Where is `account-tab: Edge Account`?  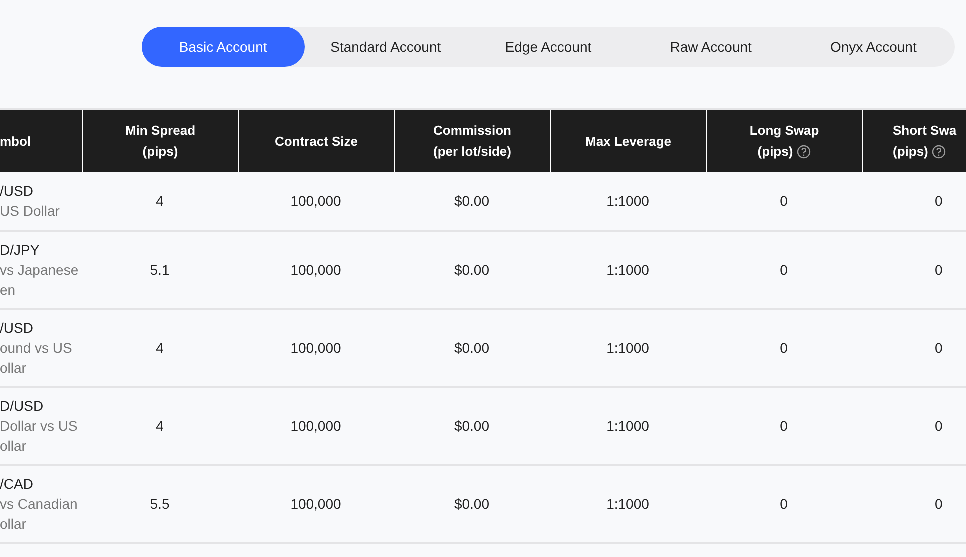 account-tab: Edge Account is located at coordinates (548, 47).